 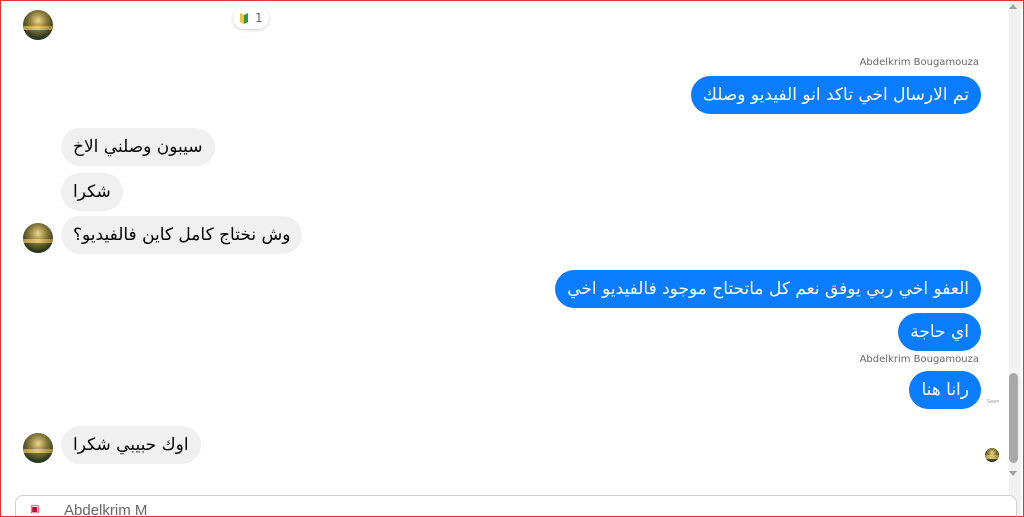 I want to click on scrollbar, so click(x=1015, y=258).